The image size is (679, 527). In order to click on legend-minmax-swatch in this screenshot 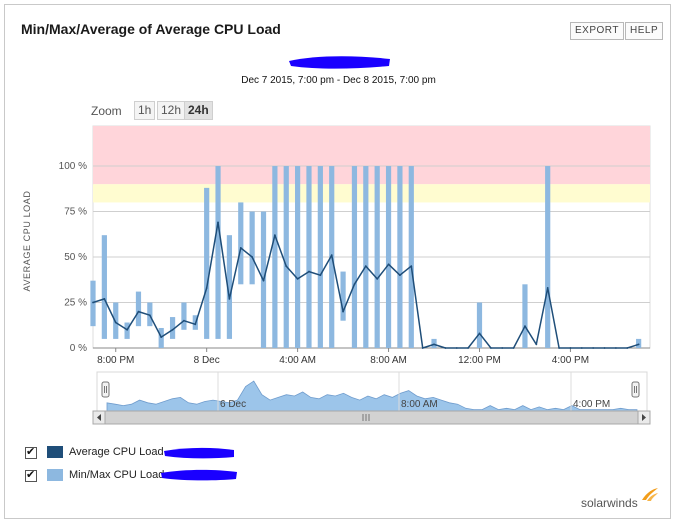, I will do `click(55, 475)`.